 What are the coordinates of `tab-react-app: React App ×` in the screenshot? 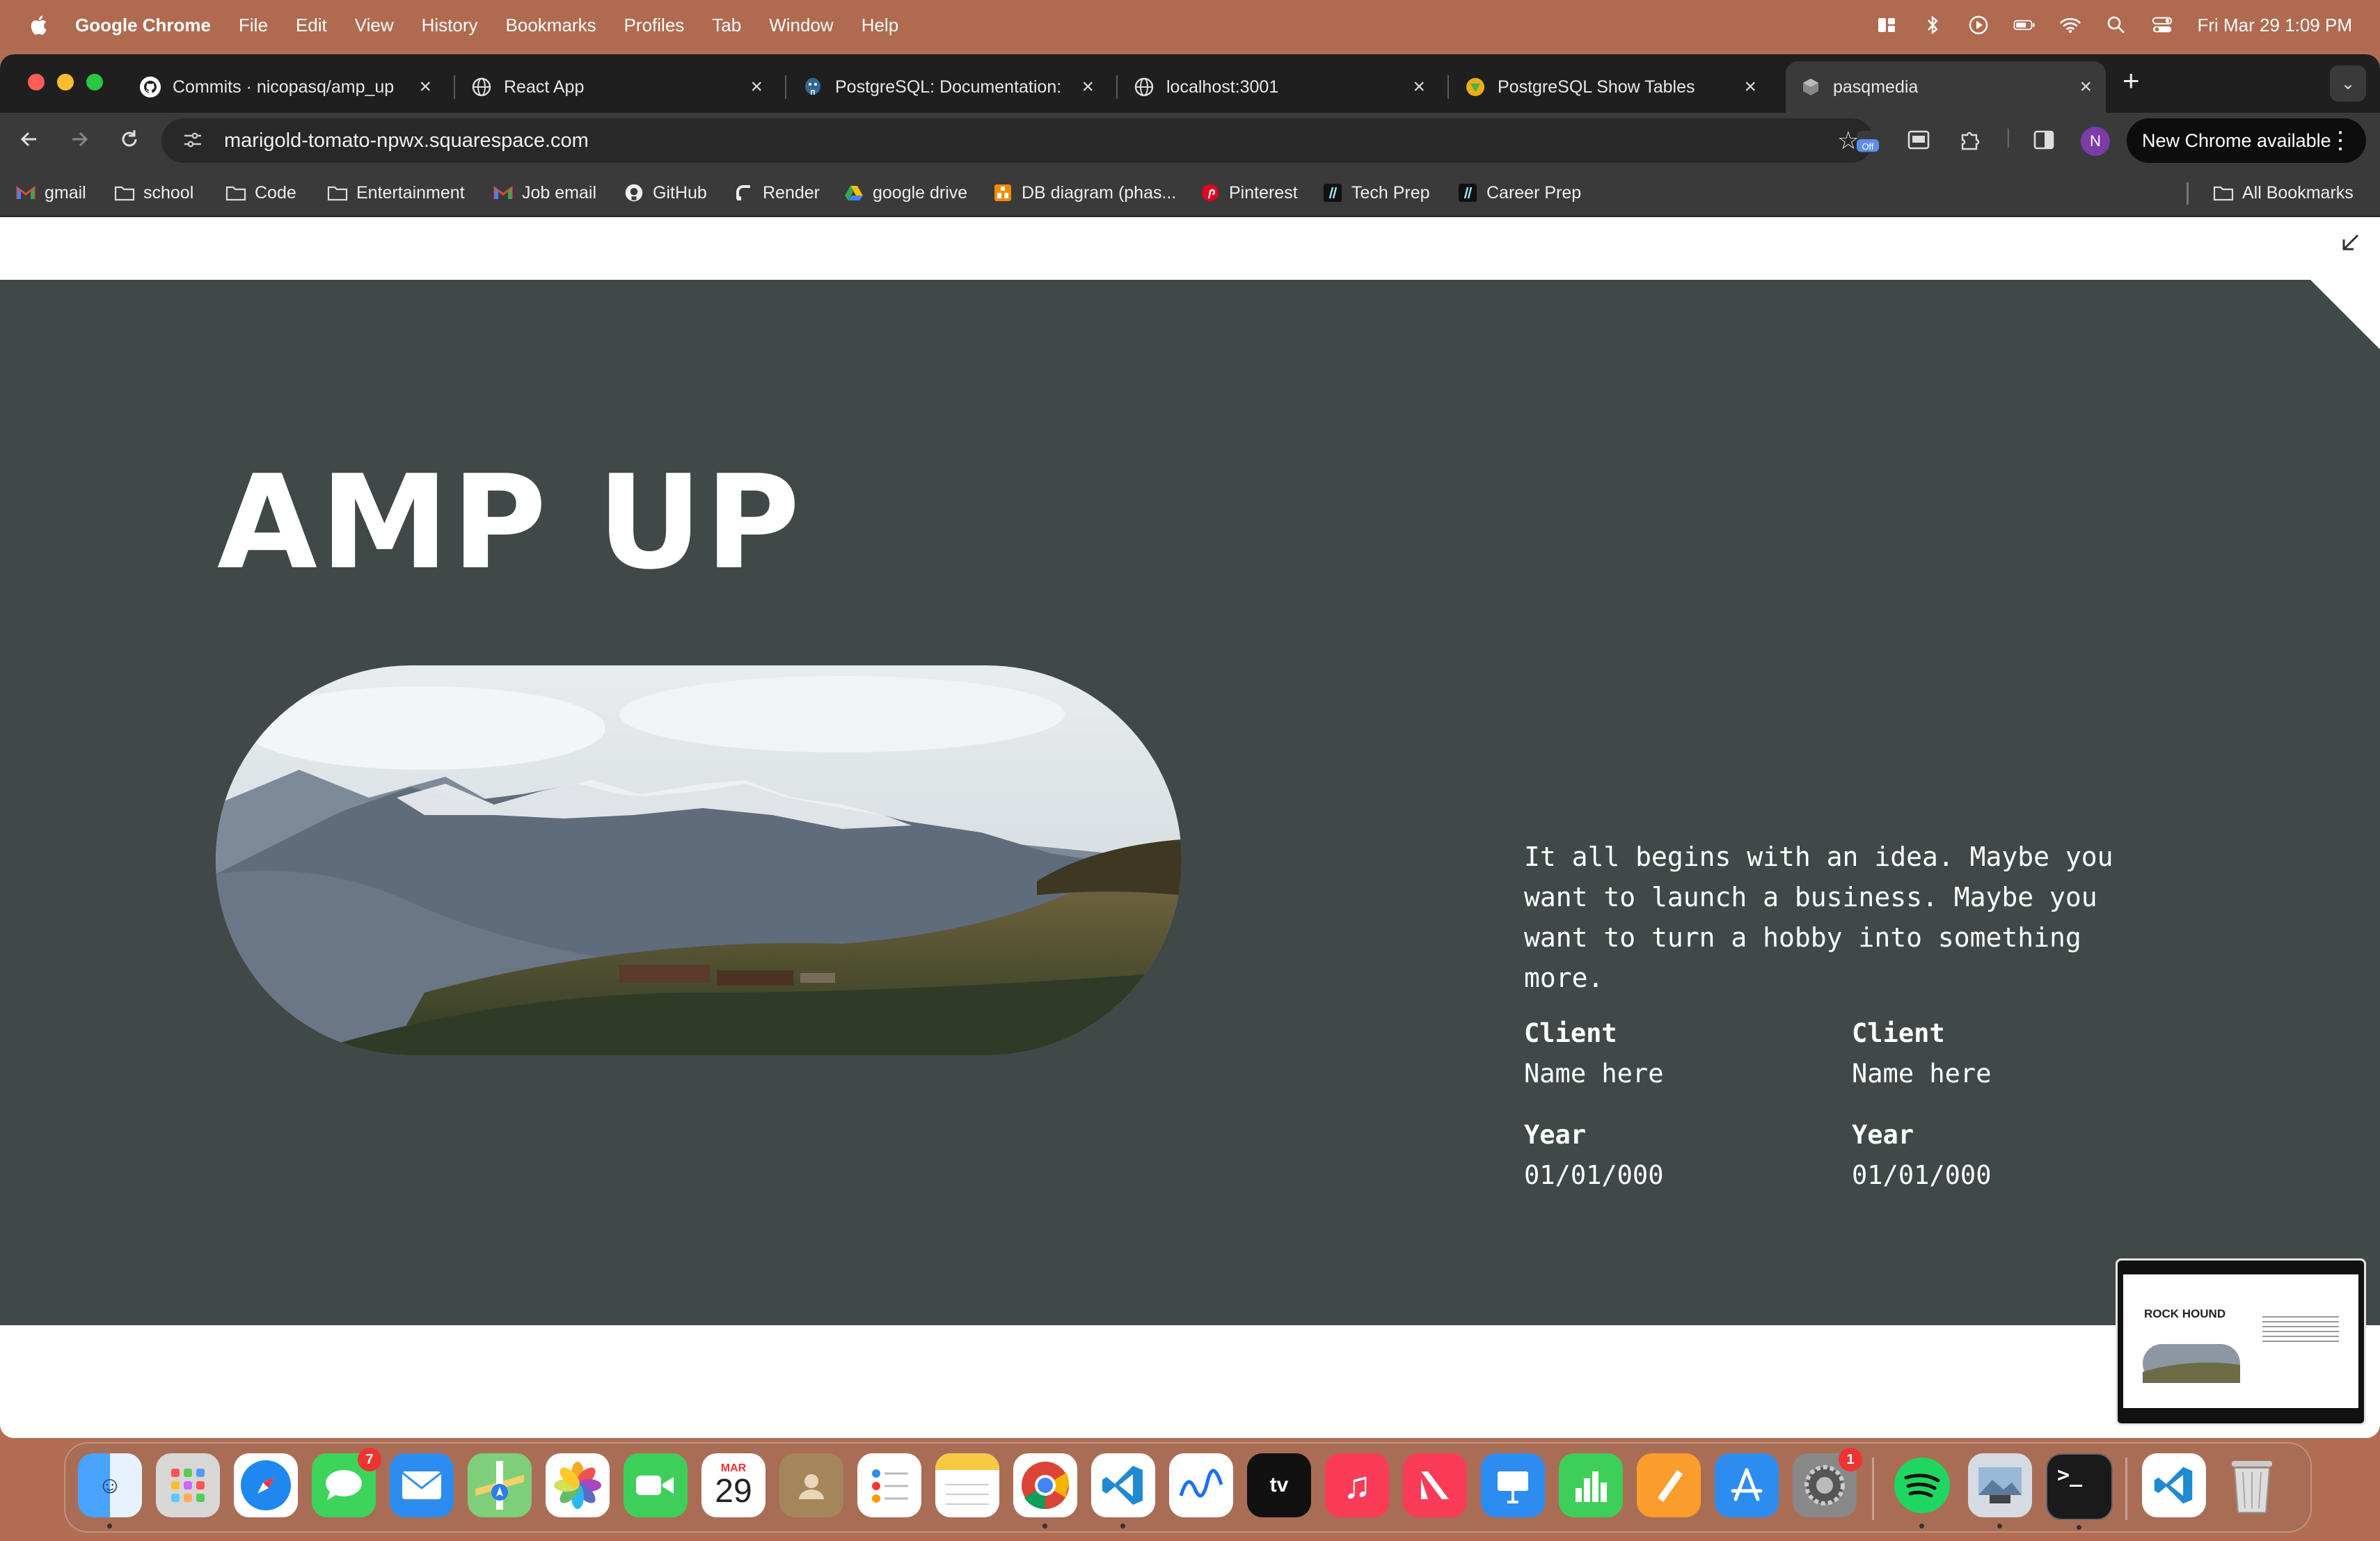 It's located at (617, 87).